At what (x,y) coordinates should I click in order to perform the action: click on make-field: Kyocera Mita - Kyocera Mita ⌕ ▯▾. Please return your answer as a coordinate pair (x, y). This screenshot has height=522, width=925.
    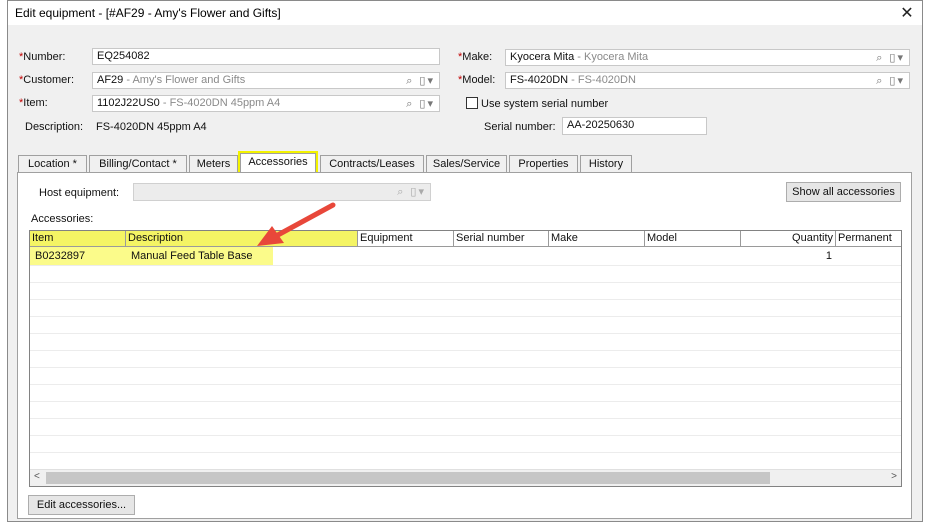
    Looking at the image, I should click on (707, 57).